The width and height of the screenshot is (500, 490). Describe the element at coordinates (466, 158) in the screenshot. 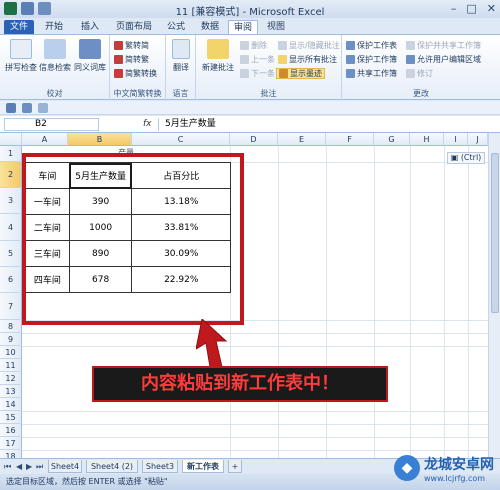

I see `paste-options-button: ▣ (Ctrl)` at that location.